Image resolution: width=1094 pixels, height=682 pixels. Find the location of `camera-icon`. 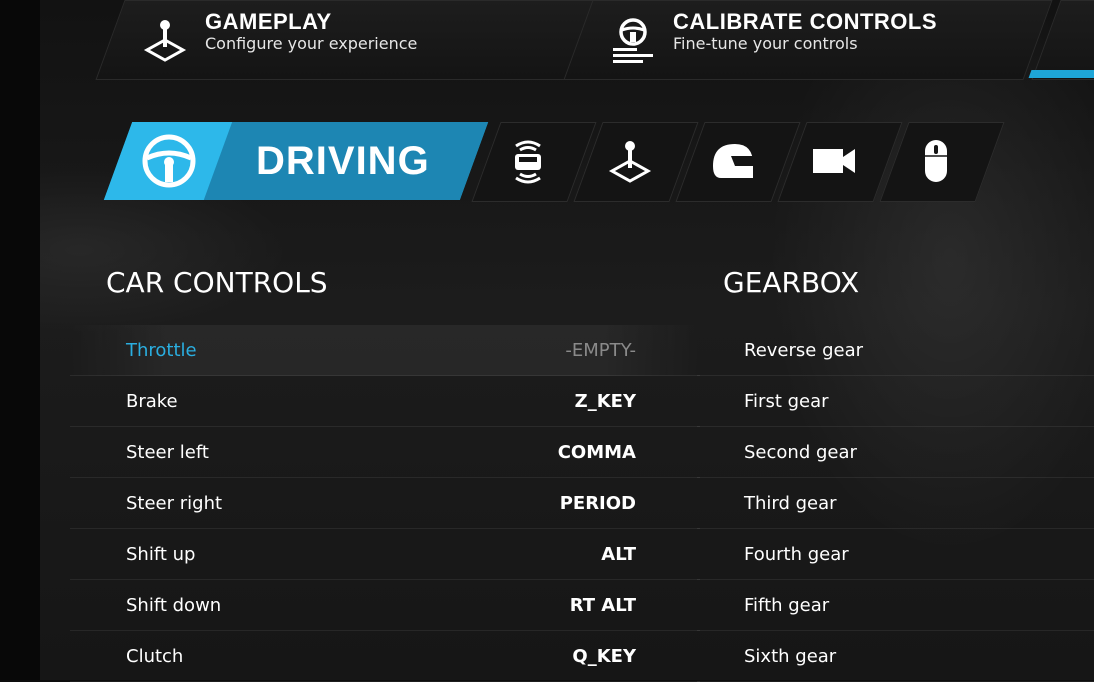

camera-icon is located at coordinates (834, 161).